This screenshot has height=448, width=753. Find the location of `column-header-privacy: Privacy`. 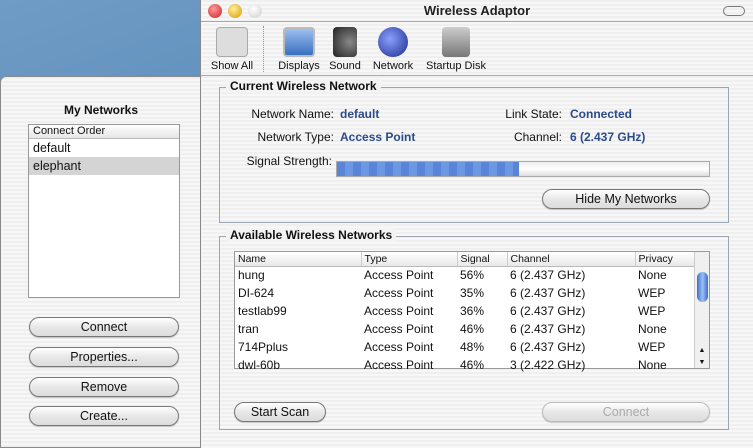

column-header-privacy: Privacy is located at coordinates (665, 259).